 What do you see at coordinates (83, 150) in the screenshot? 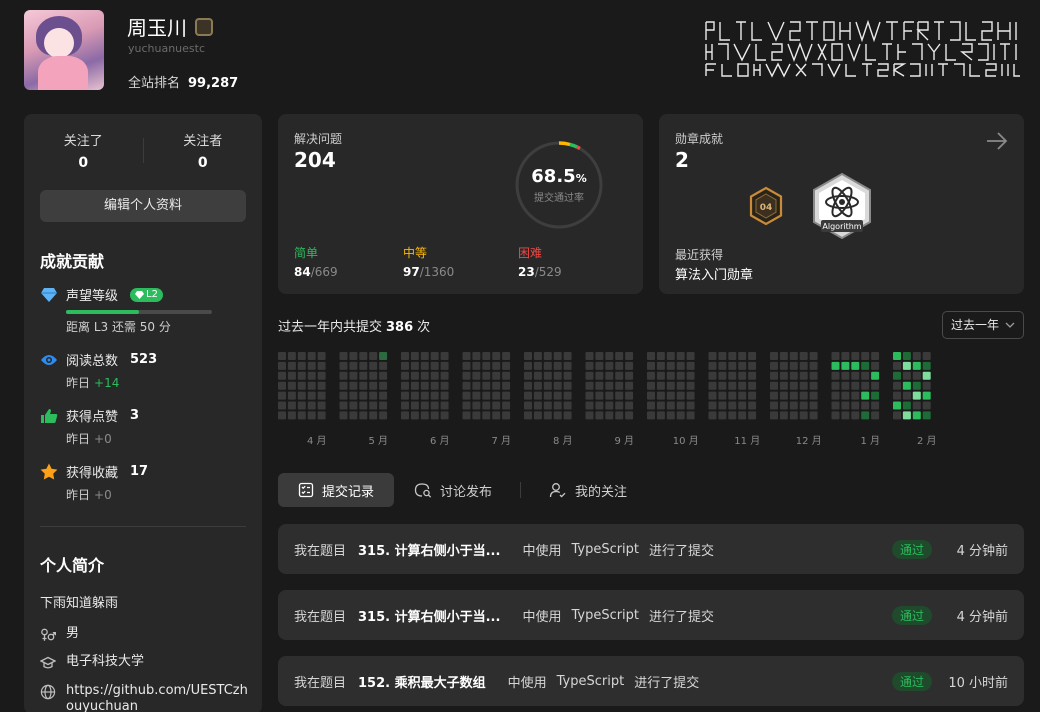
I see `following: 关注了 0` at bounding box center [83, 150].